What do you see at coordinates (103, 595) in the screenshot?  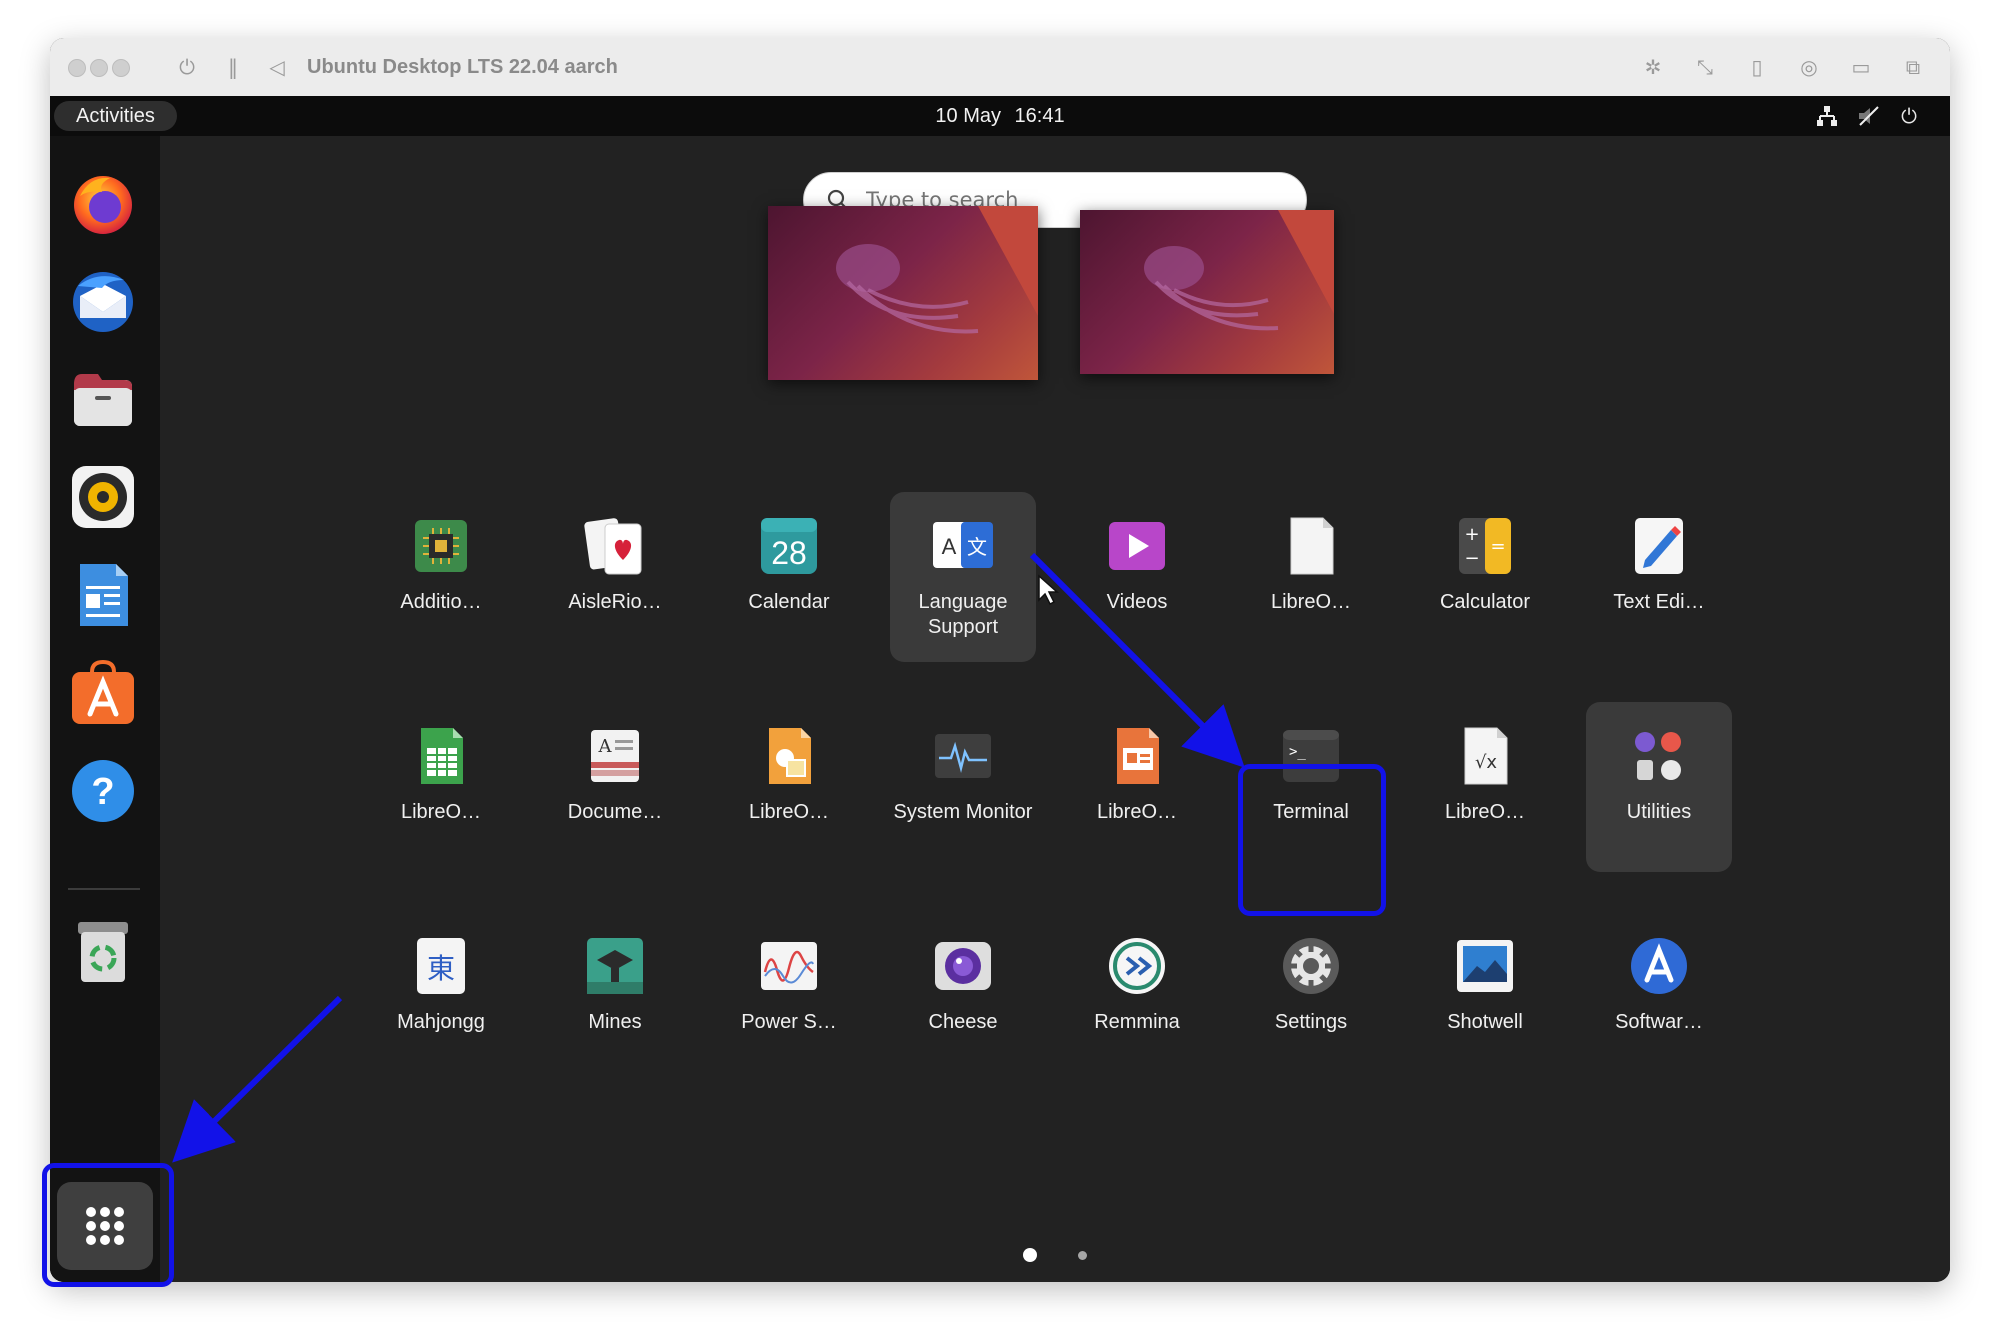 I see `writer-icon` at bounding box center [103, 595].